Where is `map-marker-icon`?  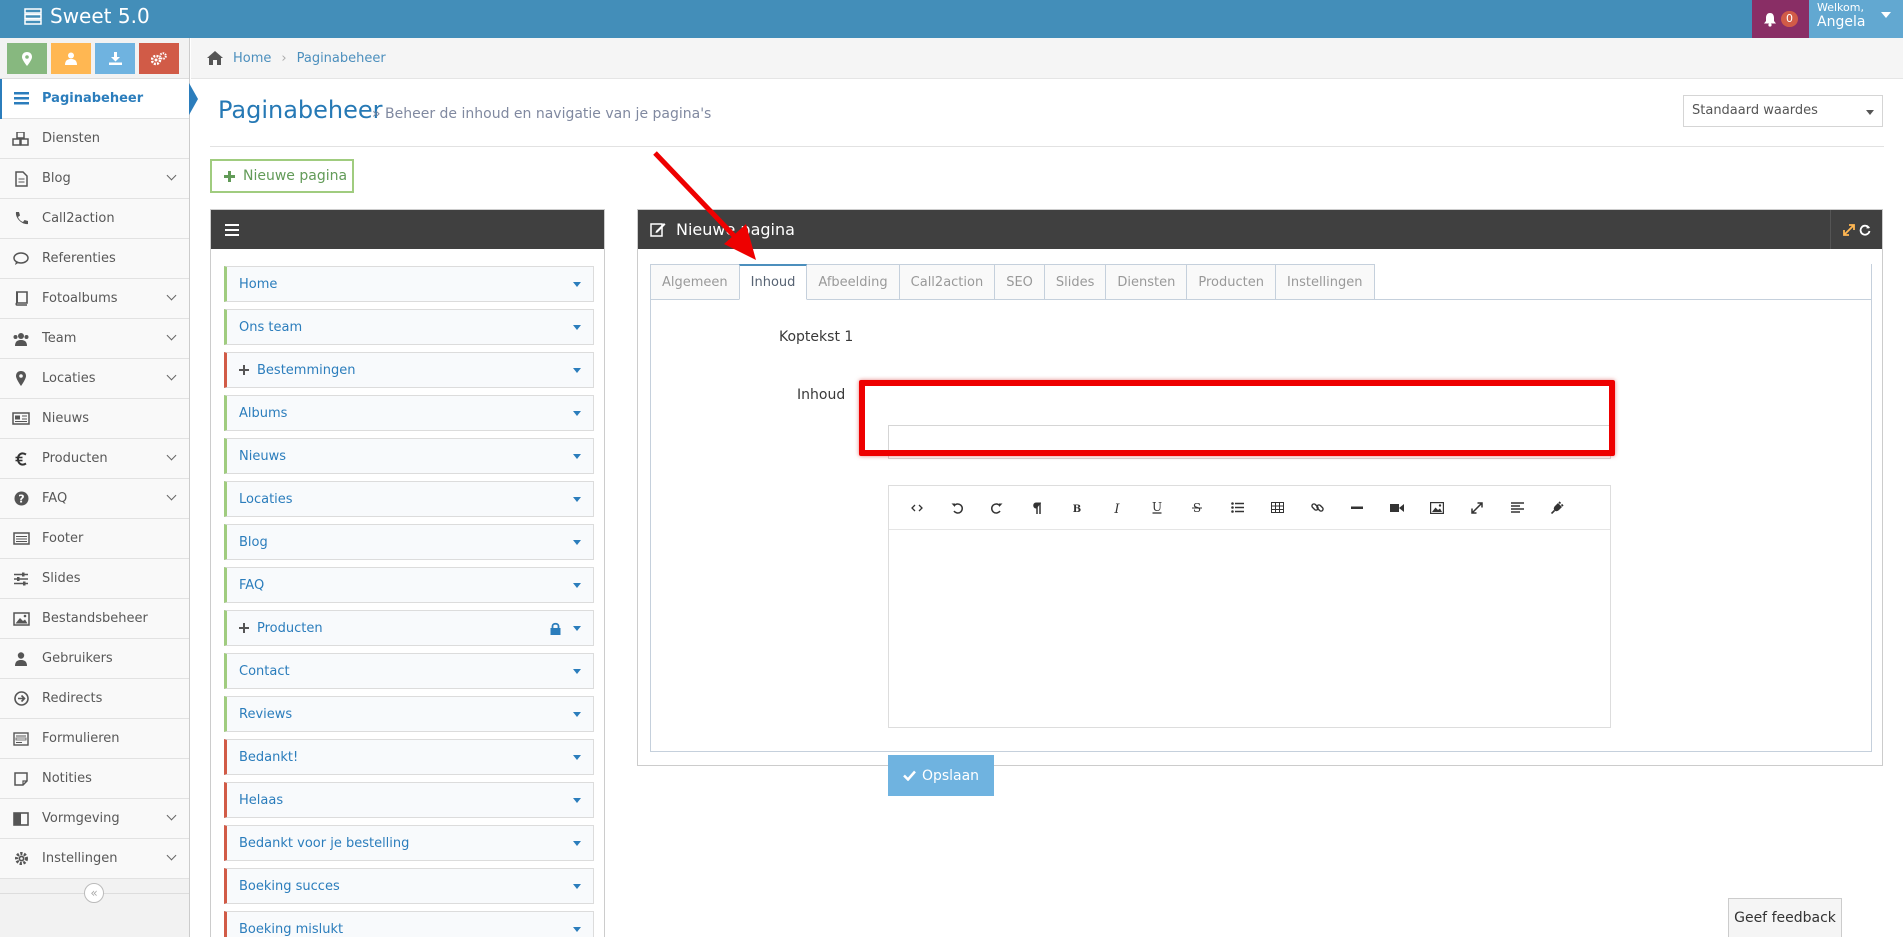 map-marker-icon is located at coordinates (21, 379).